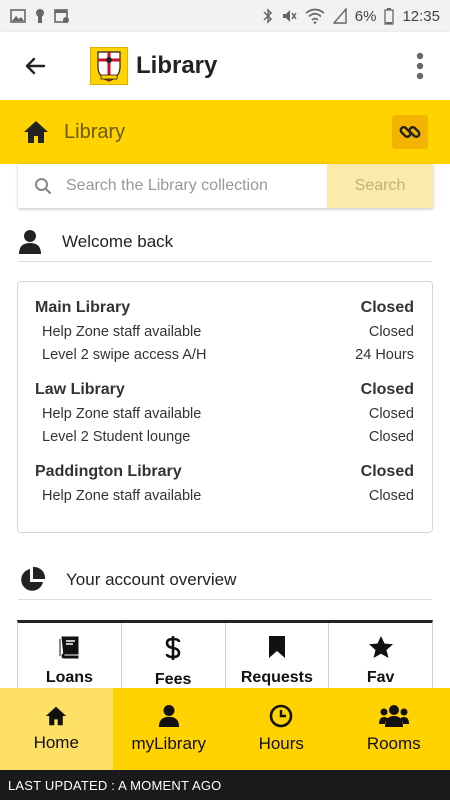 This screenshot has height=800, width=450. Describe the element at coordinates (169, 729) in the screenshot. I see `nav-mylibrary: myLibrary` at that location.